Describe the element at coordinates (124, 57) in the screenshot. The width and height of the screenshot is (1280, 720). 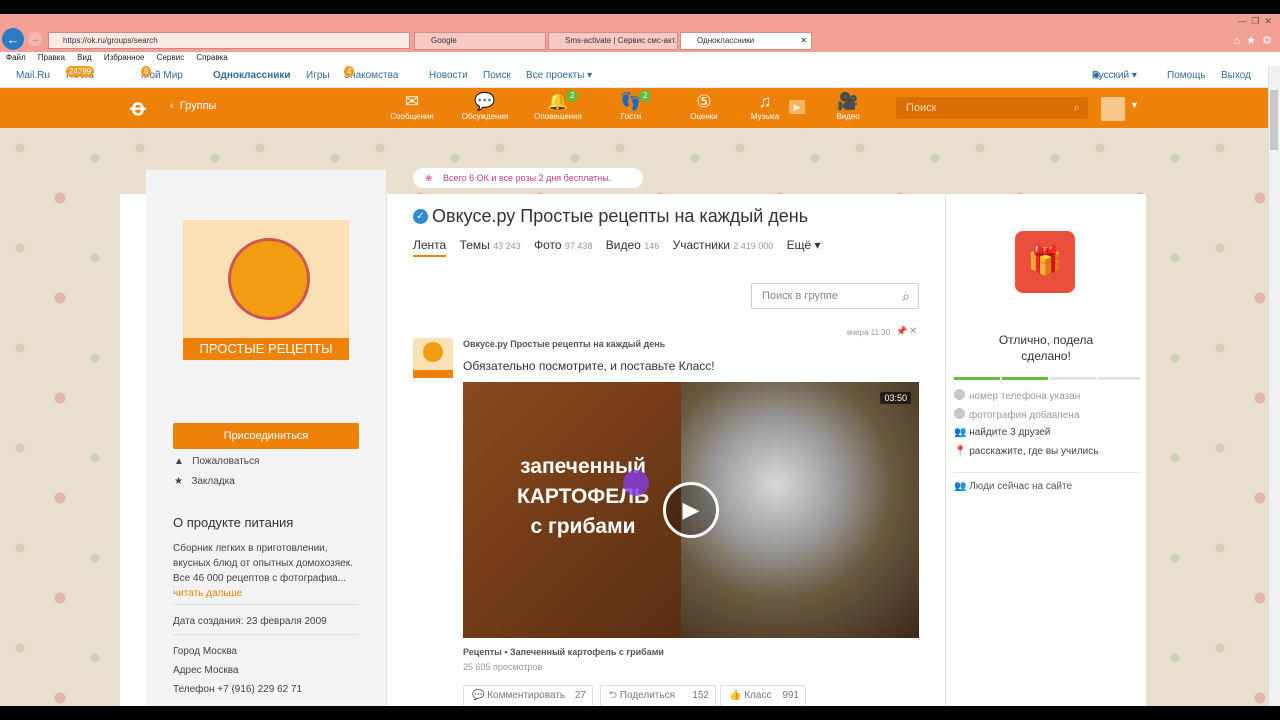
I see `menu-favorites: Избранное` at that location.